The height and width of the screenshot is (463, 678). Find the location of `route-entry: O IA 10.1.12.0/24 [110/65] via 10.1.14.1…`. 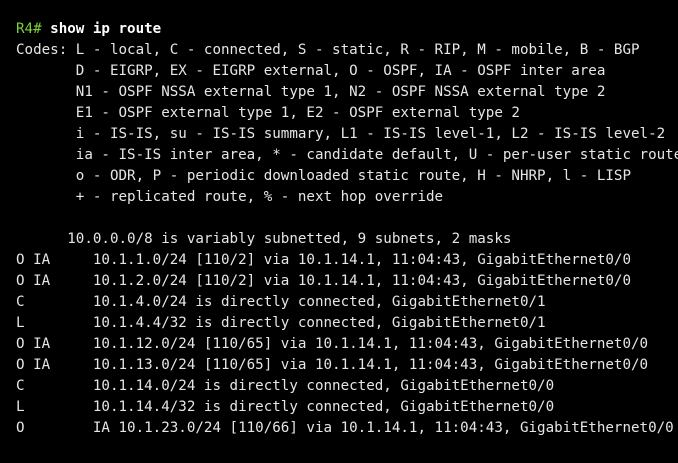

route-entry: O IA 10.1.12.0/24 [110/65] via 10.1.14.1… is located at coordinates (332, 344).